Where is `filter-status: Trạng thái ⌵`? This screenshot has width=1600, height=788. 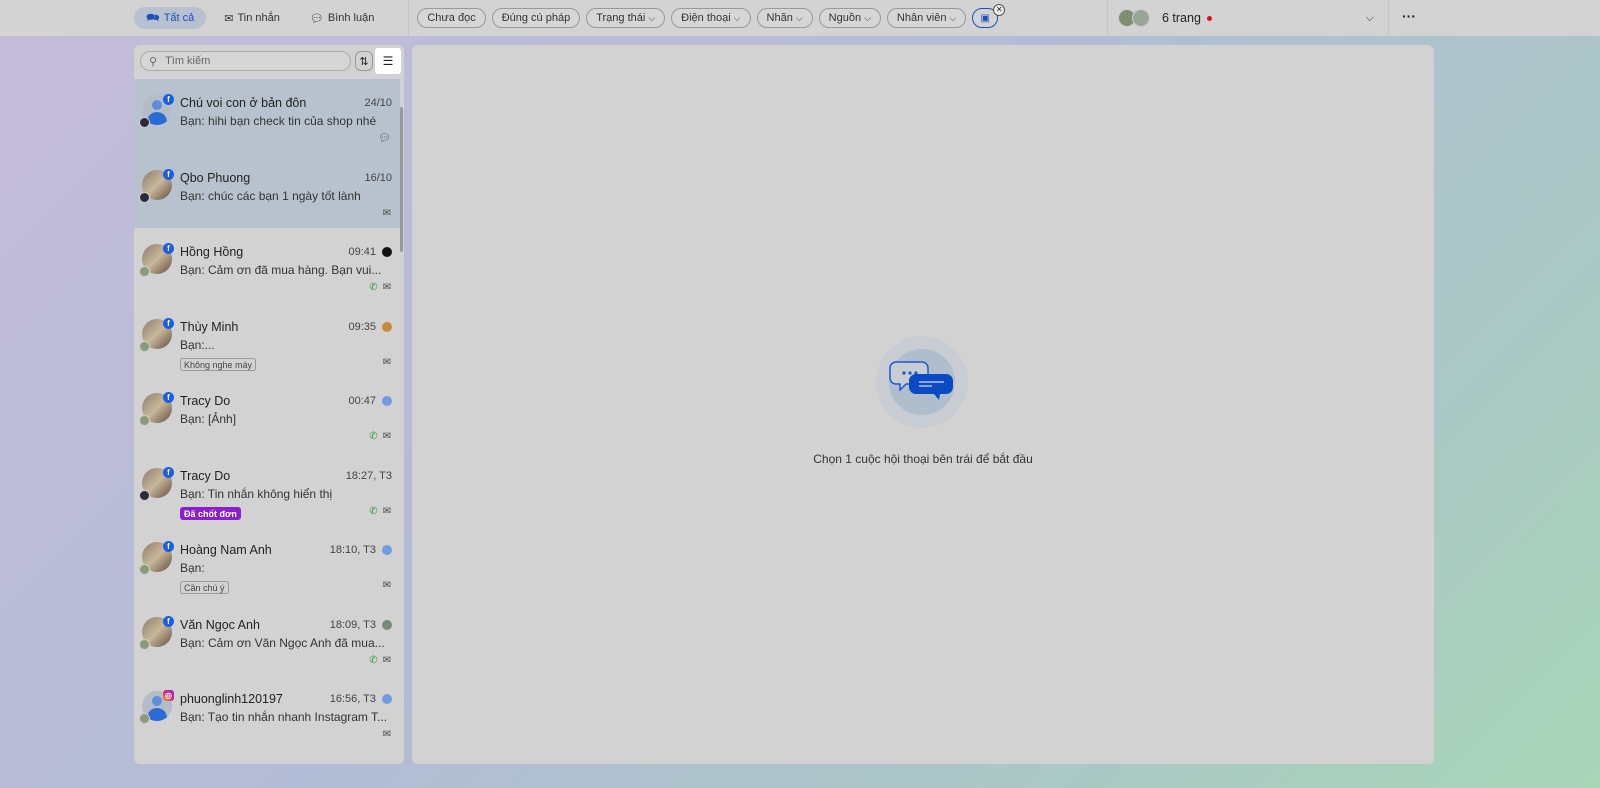 filter-status: Trạng thái ⌵ is located at coordinates (626, 18).